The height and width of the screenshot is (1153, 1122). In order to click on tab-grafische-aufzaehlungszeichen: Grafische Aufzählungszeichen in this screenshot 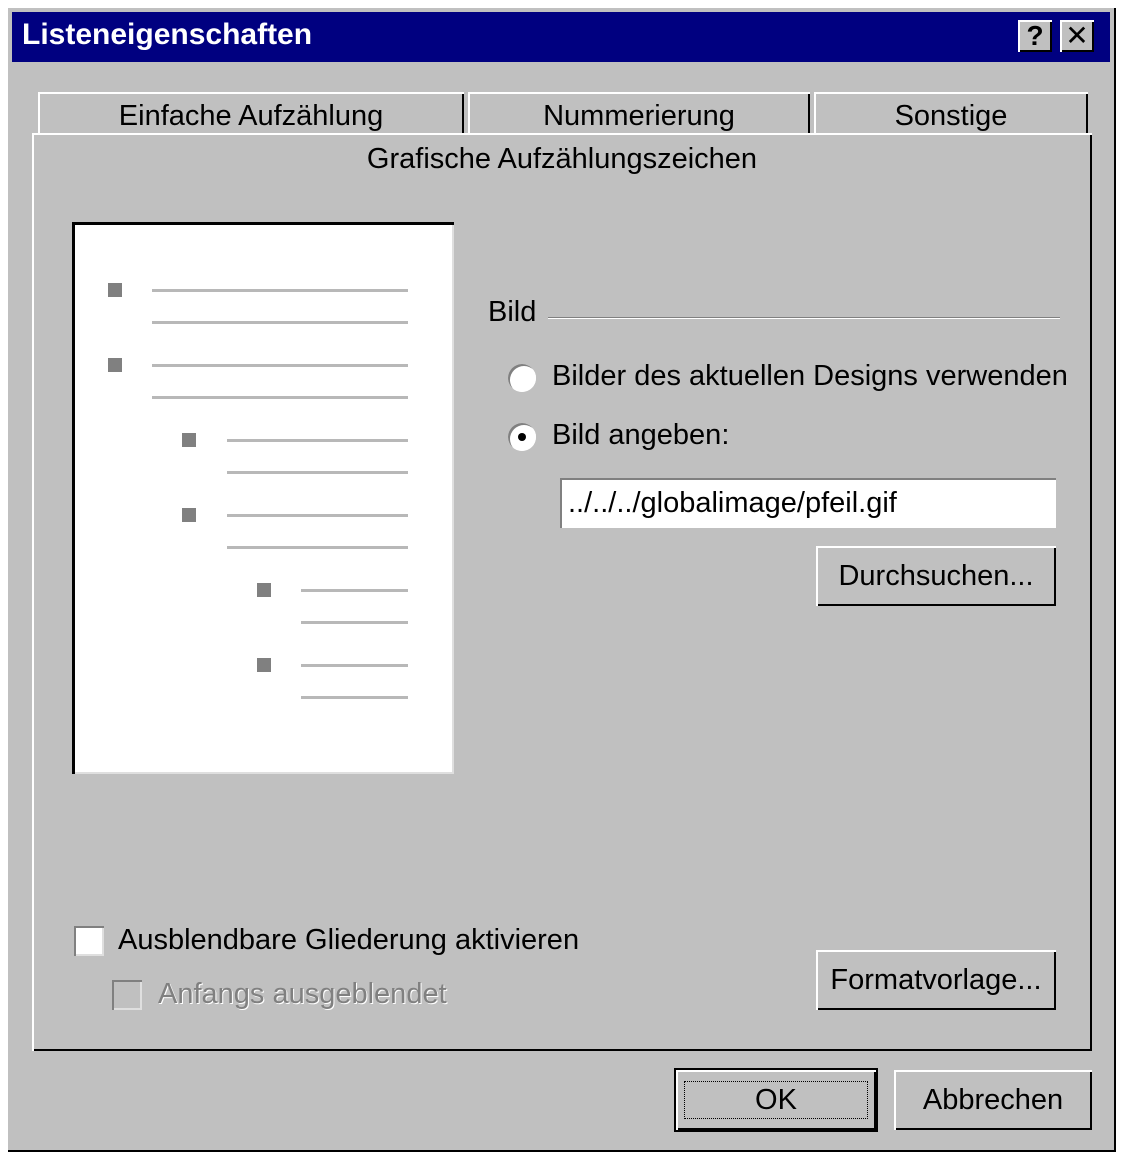, I will do `click(562, 164)`.